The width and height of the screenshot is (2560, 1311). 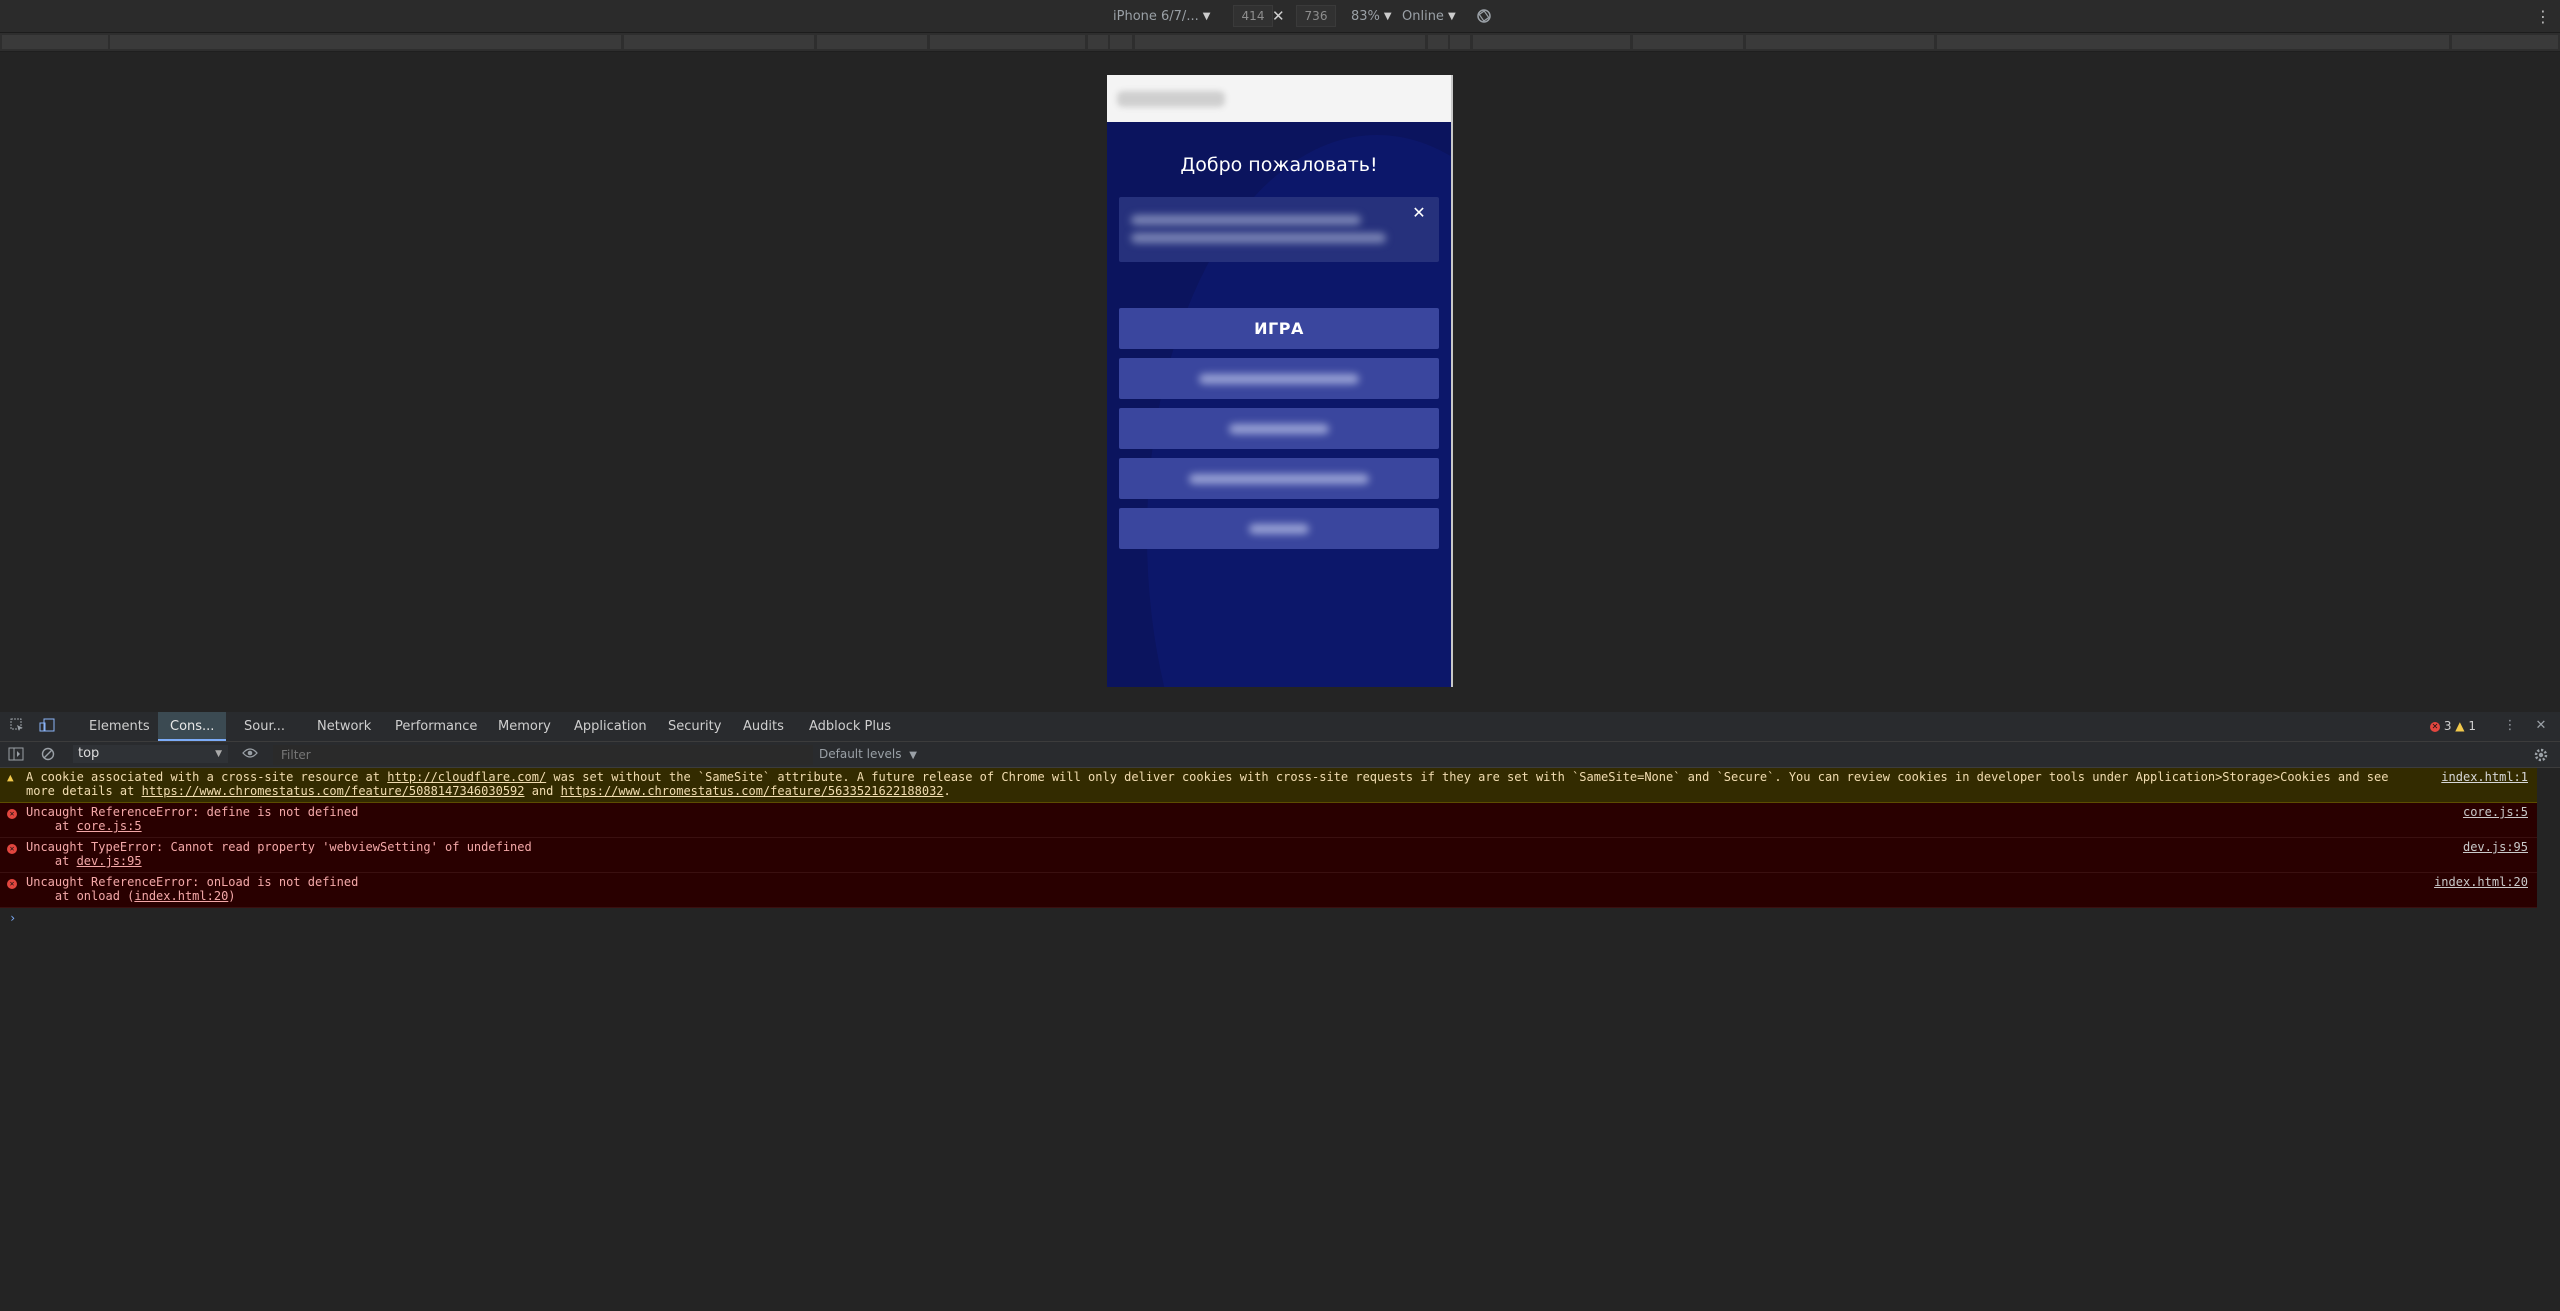 I want to click on width-input: 414, so click(x=1253, y=16).